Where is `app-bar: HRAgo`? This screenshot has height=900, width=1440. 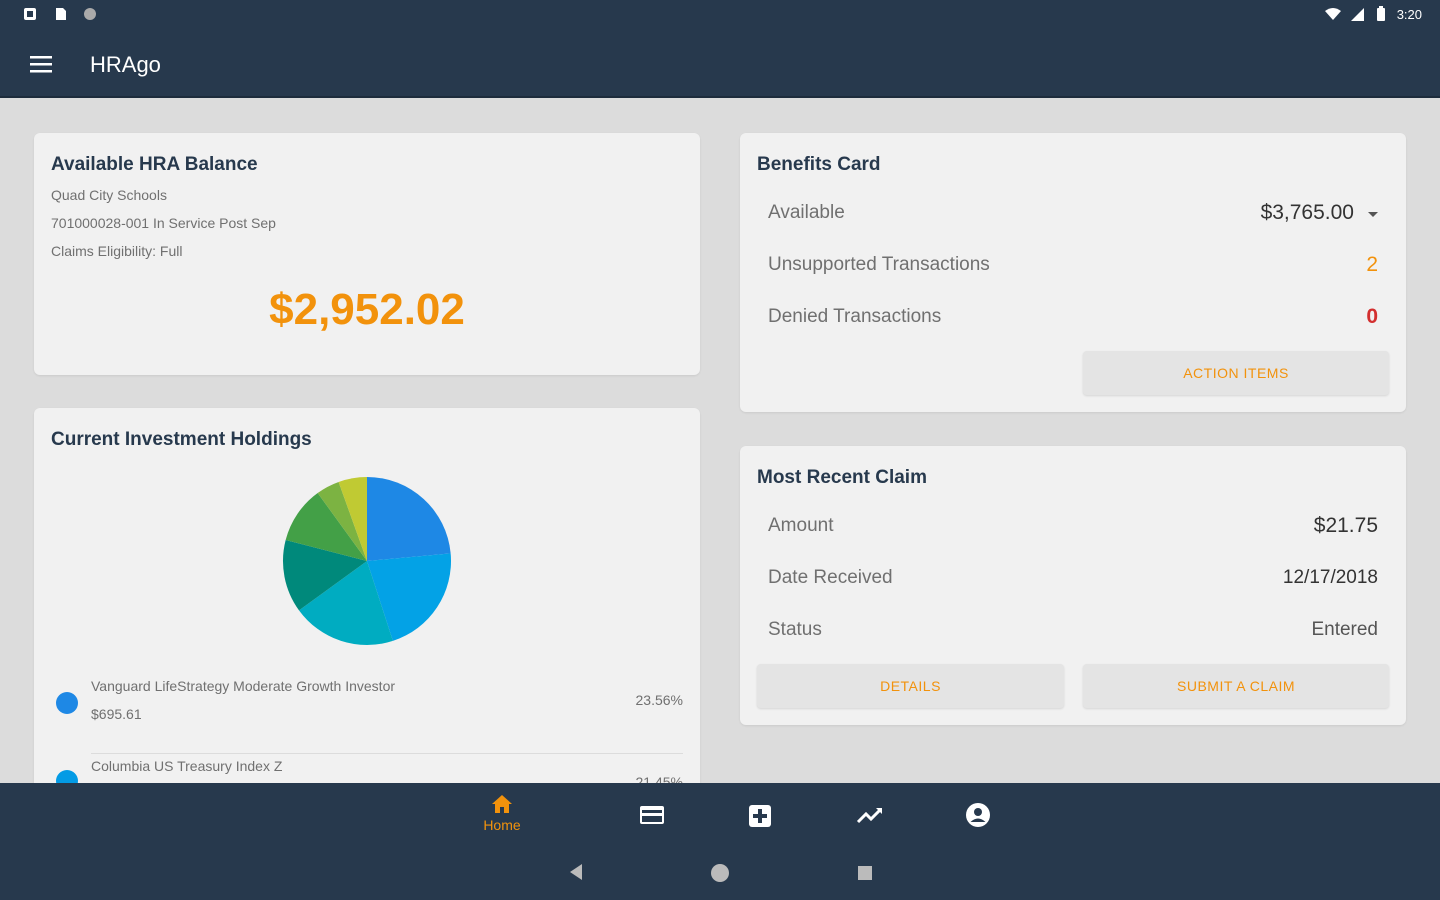
app-bar: HRAgo is located at coordinates (720, 64).